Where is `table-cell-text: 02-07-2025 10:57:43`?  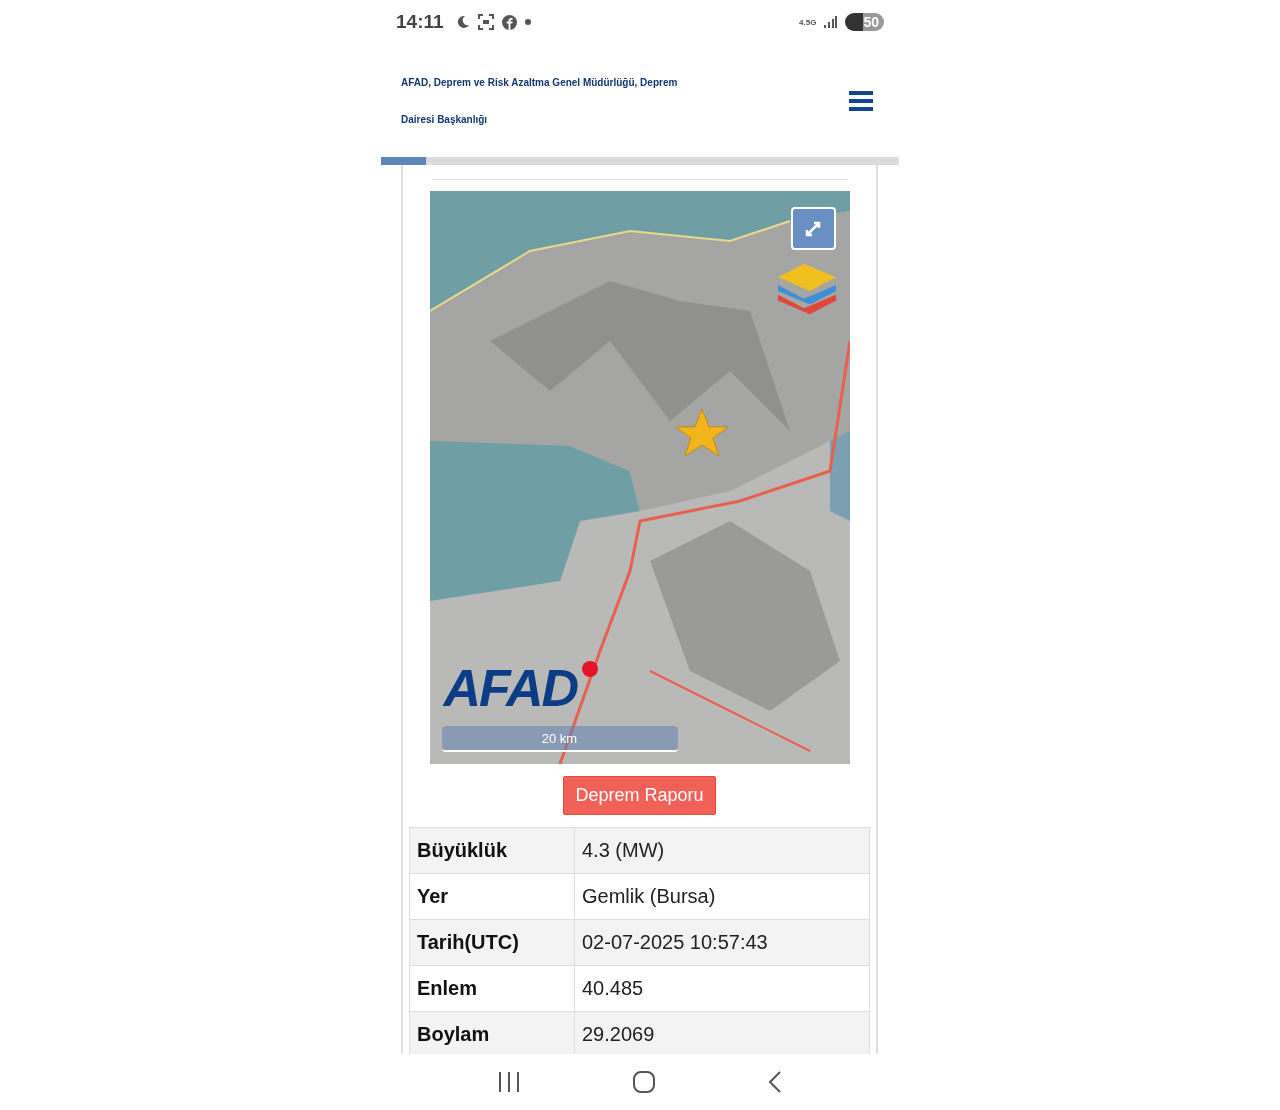 table-cell-text: 02-07-2025 10:57:43 is located at coordinates (675, 942).